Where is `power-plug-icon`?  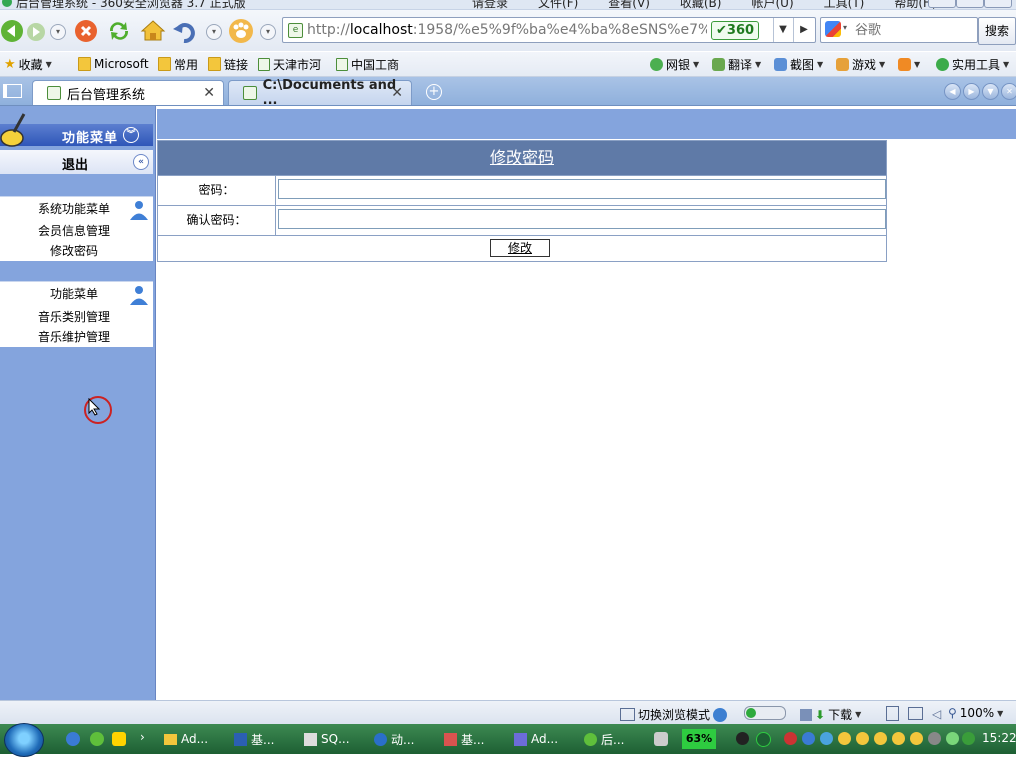 power-plug-icon is located at coordinates (742, 738).